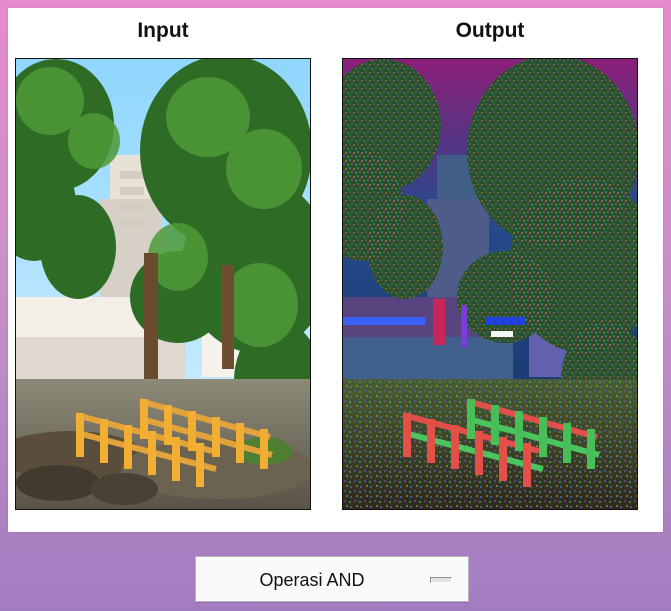 The width and height of the screenshot is (671, 611). What do you see at coordinates (163, 30) in the screenshot?
I see `input-title: Input` at bounding box center [163, 30].